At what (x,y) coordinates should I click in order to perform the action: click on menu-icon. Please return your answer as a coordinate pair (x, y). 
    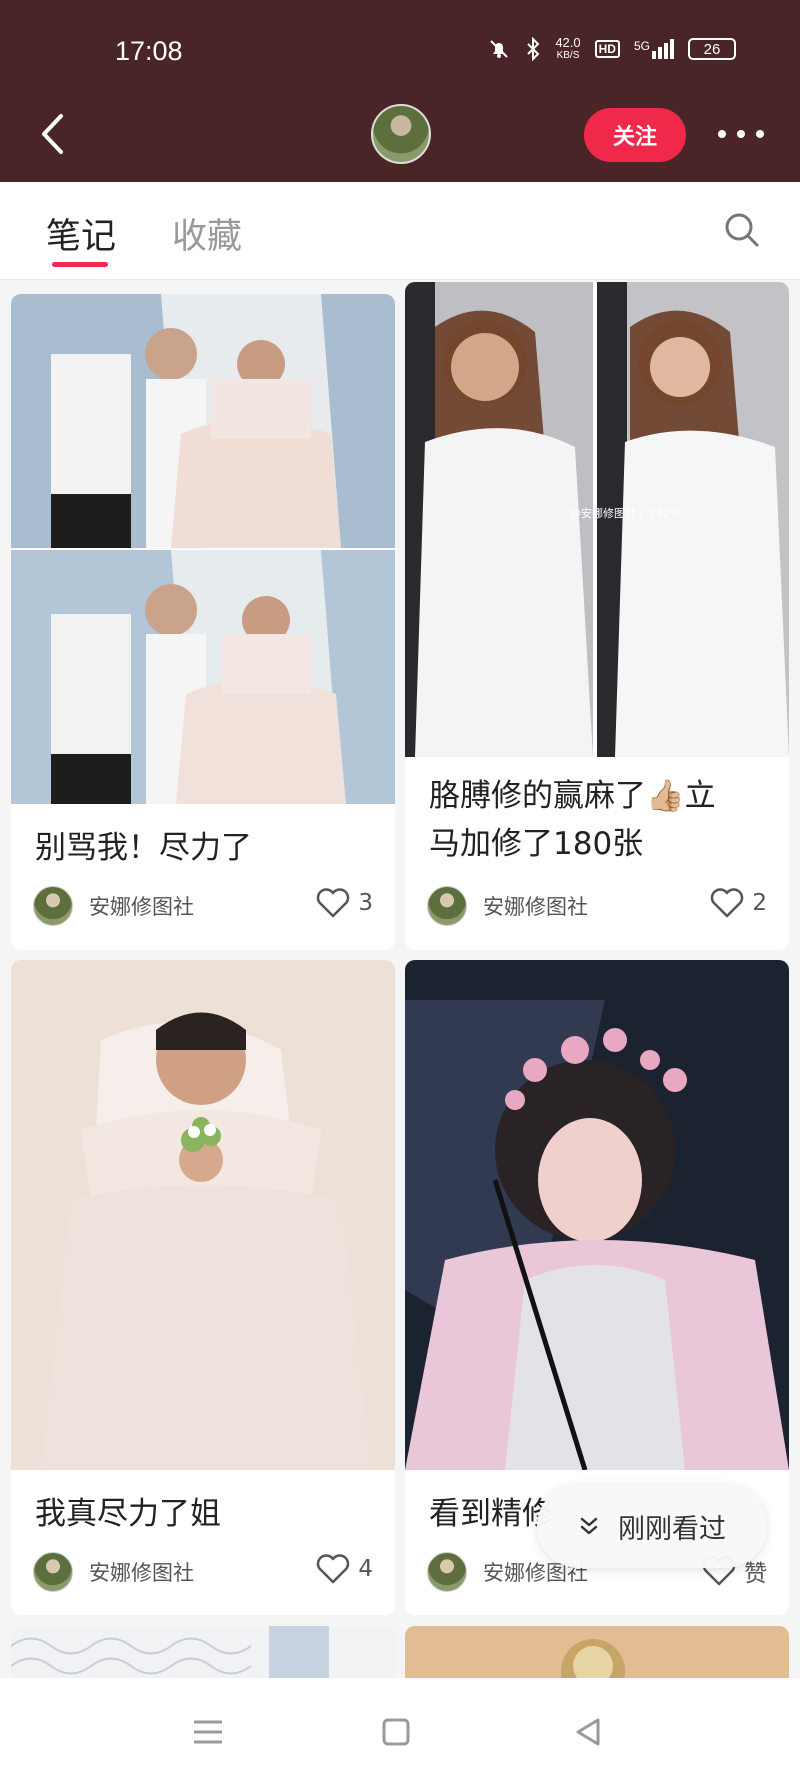
    Looking at the image, I should click on (208, 1732).